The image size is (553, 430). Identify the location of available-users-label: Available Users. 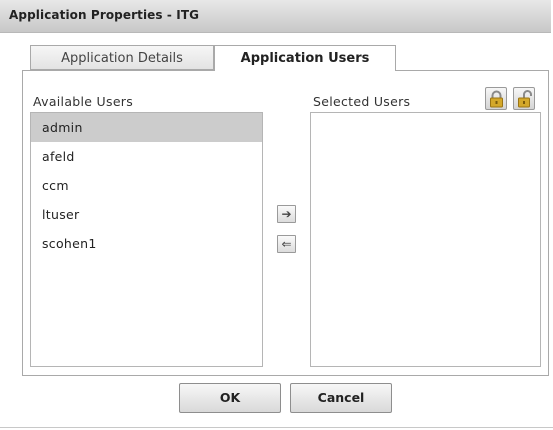
(83, 101).